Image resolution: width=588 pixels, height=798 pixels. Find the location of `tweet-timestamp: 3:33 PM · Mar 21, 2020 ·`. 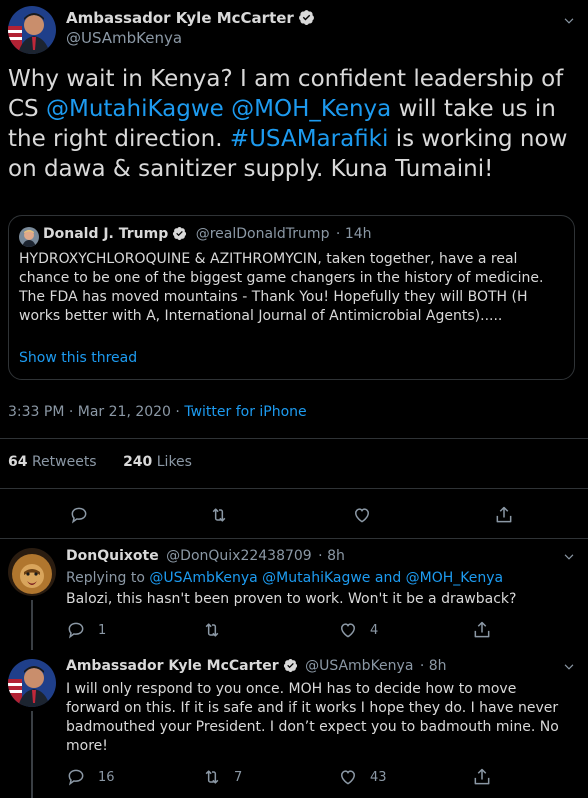

tweet-timestamp: 3:33 PM · Mar 21, 2020 · is located at coordinates (96, 412).